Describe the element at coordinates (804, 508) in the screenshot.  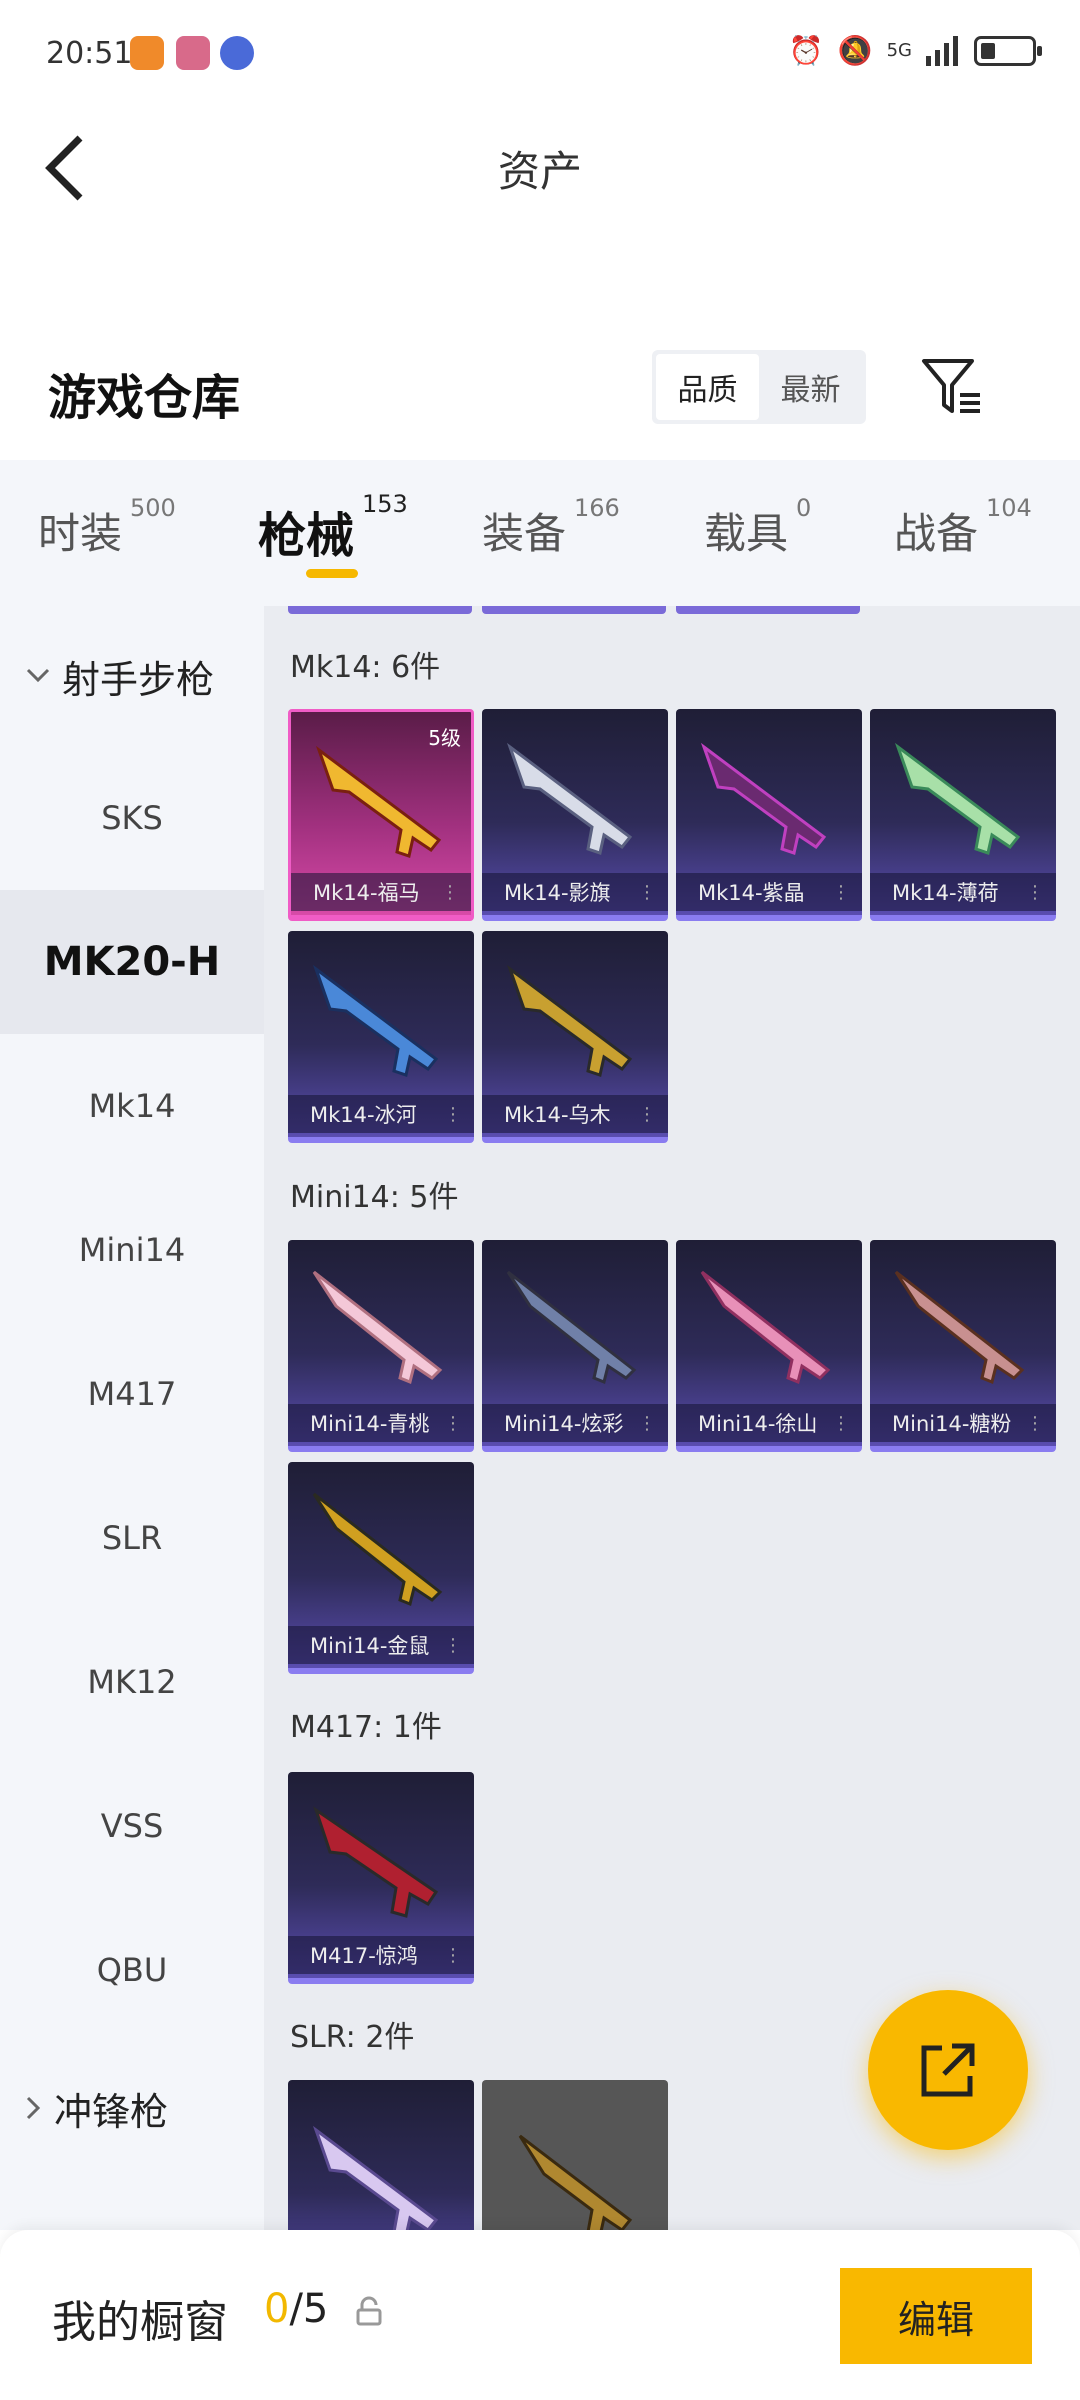
I see `tab-count: 0` at that location.